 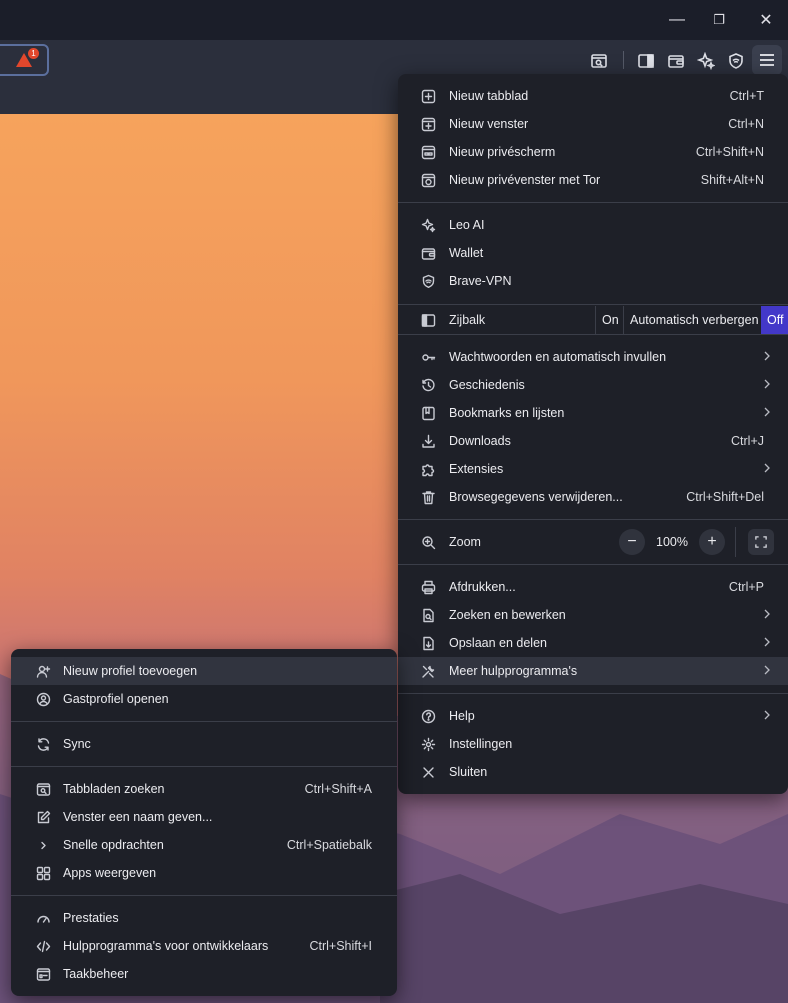 What do you see at coordinates (428, 469) in the screenshot?
I see `puzzle-icon` at bounding box center [428, 469].